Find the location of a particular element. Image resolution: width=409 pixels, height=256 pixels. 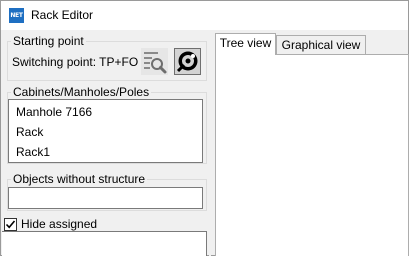

tab-graphical-view: Graphical view is located at coordinates (321, 44).